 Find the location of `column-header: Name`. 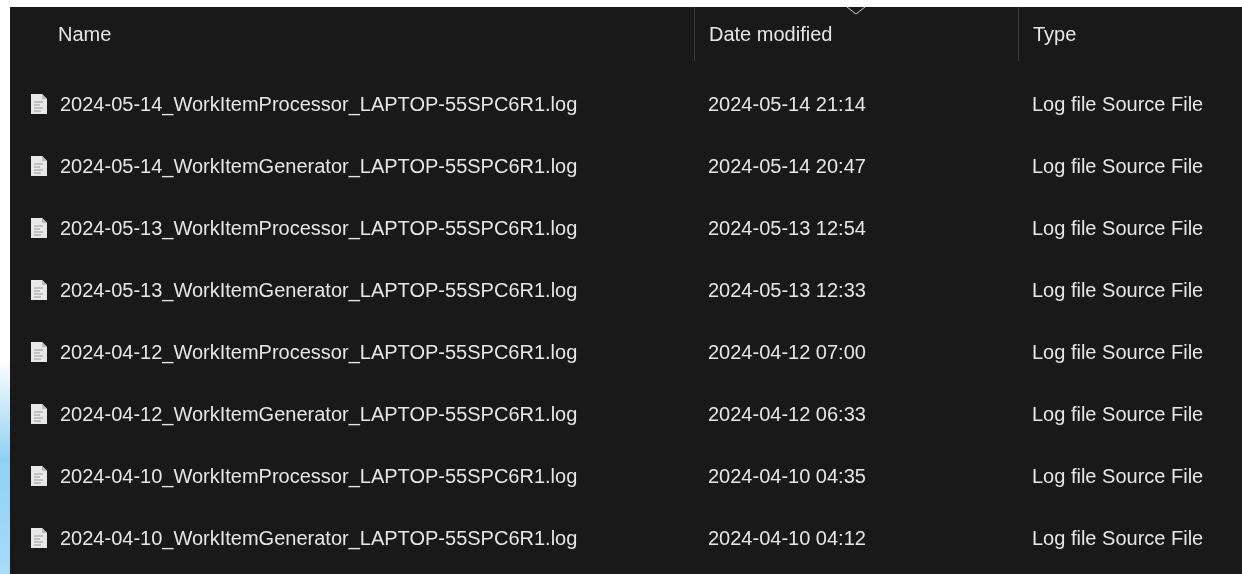

column-header: Name is located at coordinates (85, 34).